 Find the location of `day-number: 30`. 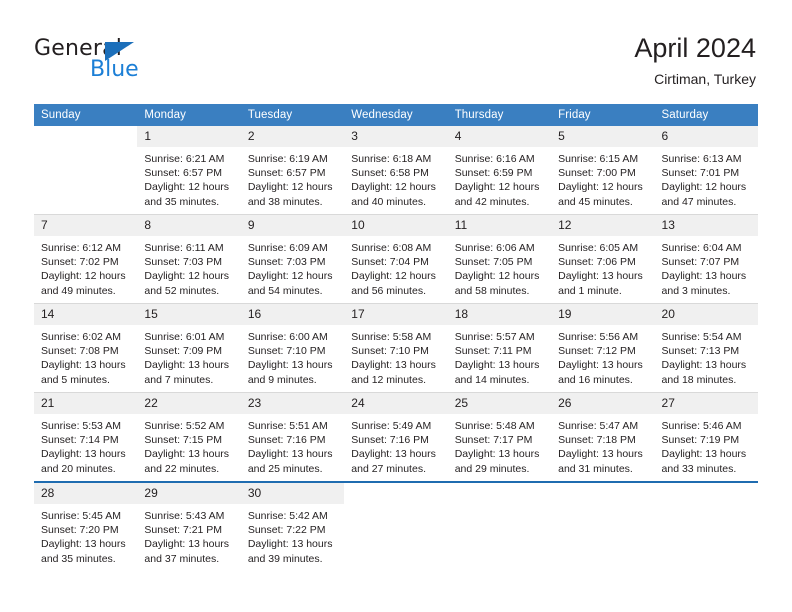

day-number: 30 is located at coordinates (292, 493).